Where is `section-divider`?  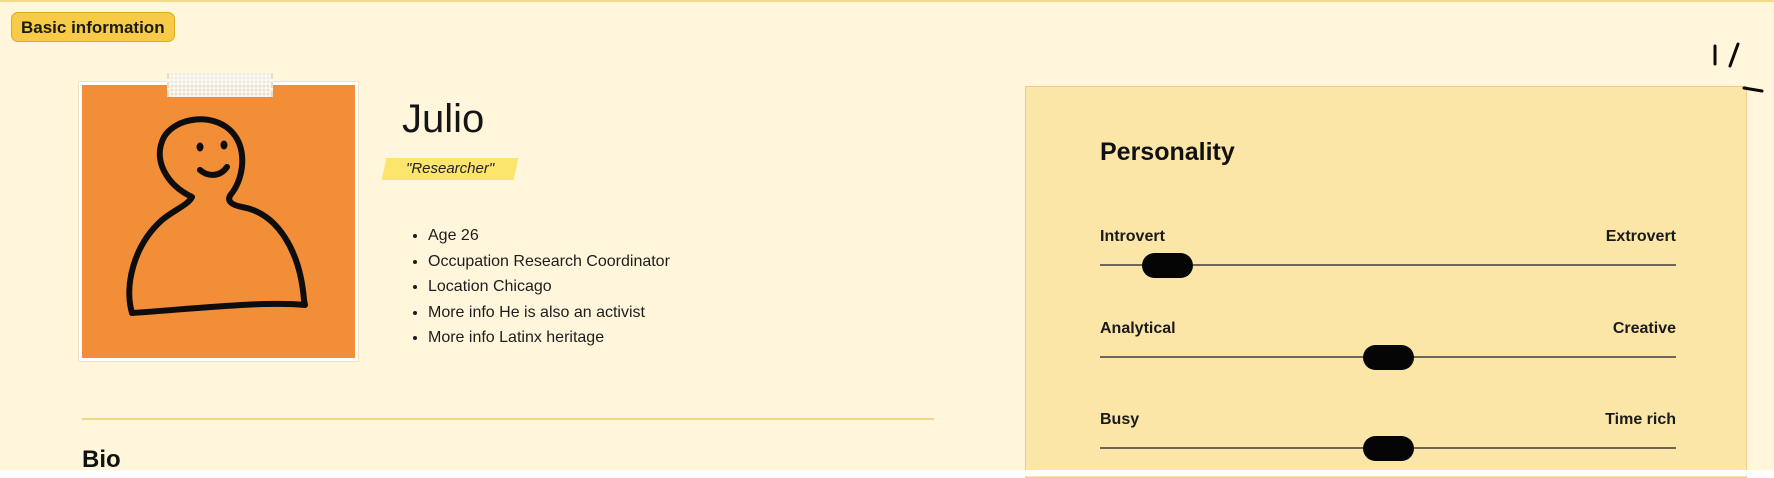
section-divider is located at coordinates (508, 419).